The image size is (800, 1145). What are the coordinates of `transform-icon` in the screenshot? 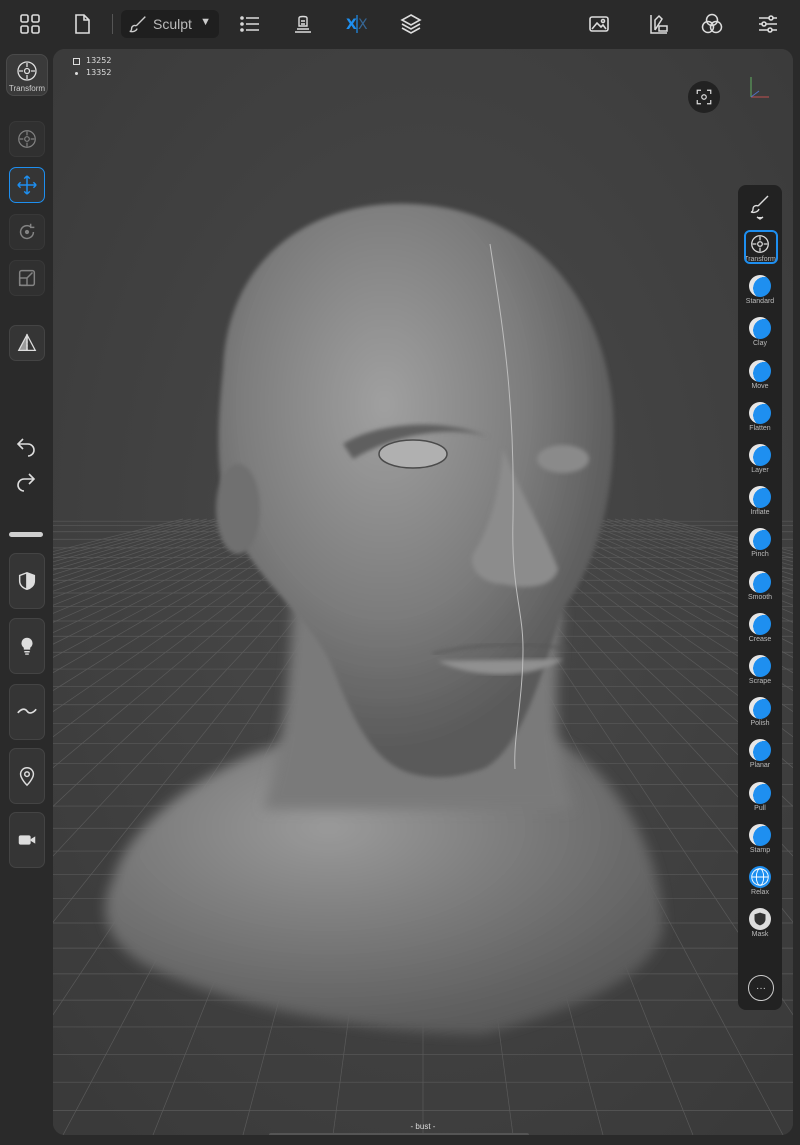 It's located at (760, 244).